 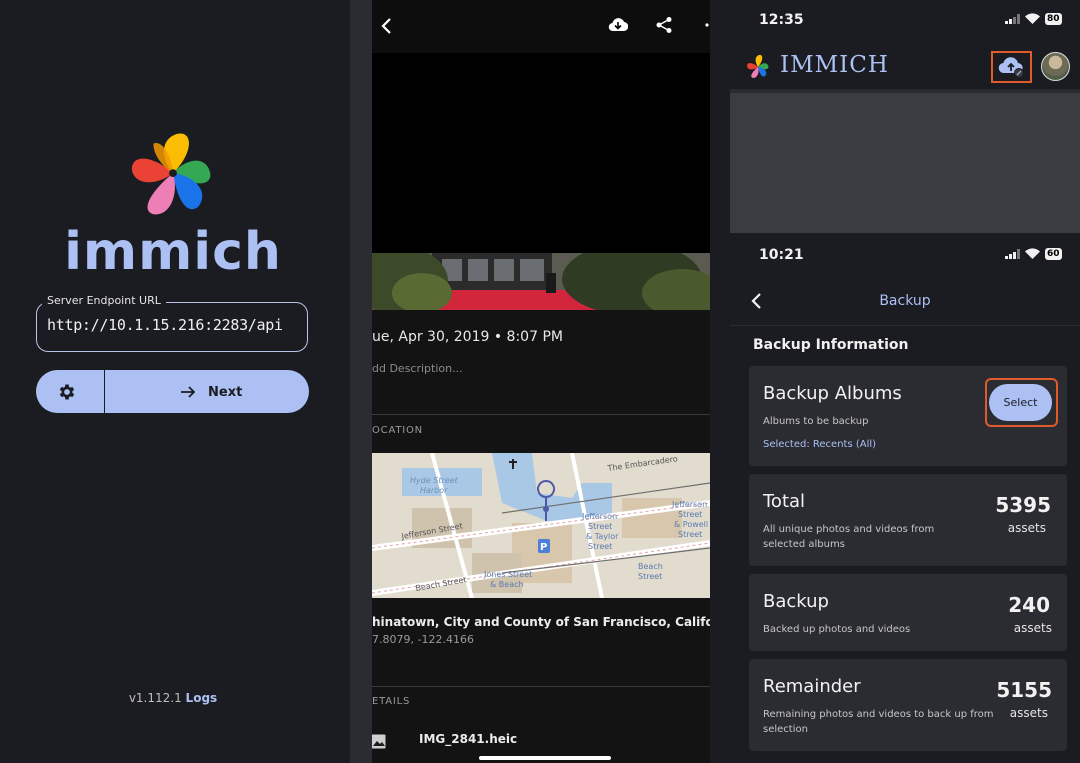 I want to click on card-title: Backup, so click(x=796, y=601).